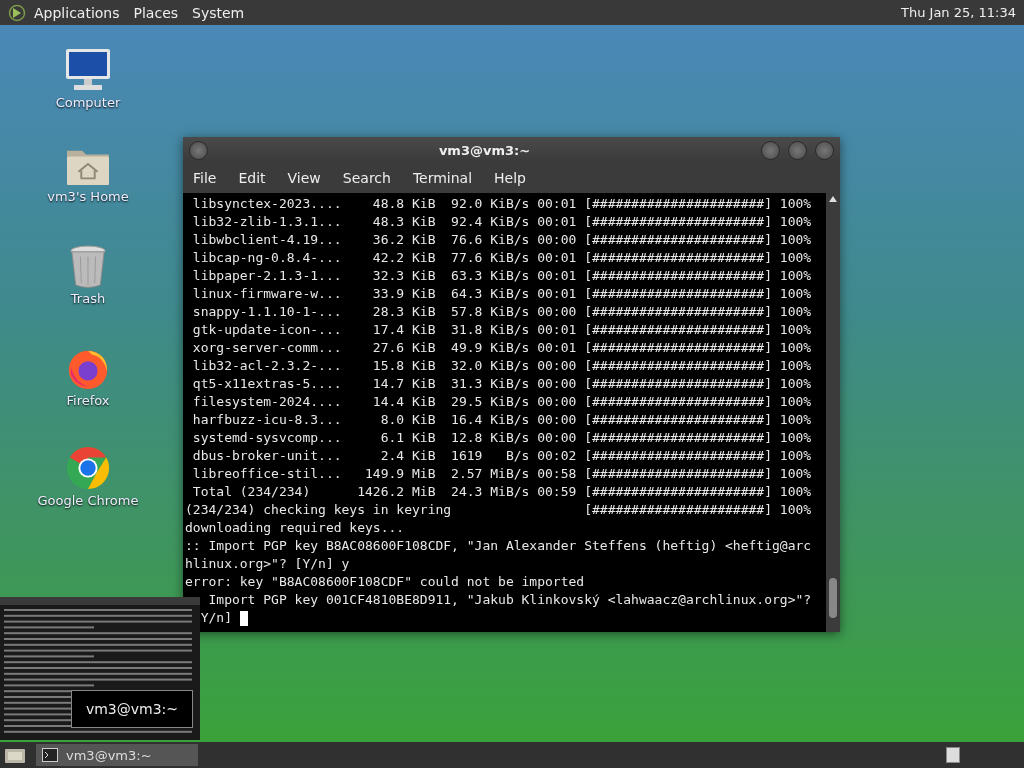 This screenshot has width=1024, height=768. What do you see at coordinates (88, 468) in the screenshot?
I see `chrome-ball-icon` at bounding box center [88, 468].